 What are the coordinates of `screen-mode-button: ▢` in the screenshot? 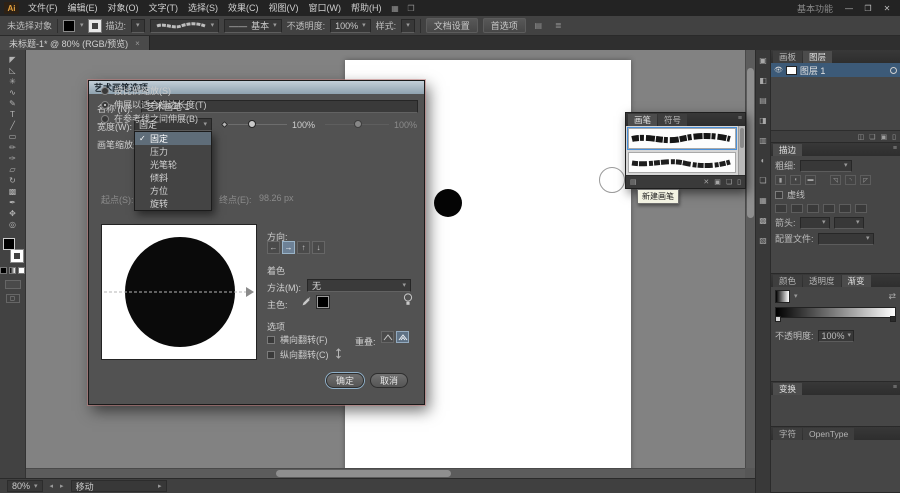 It's located at (12, 298).